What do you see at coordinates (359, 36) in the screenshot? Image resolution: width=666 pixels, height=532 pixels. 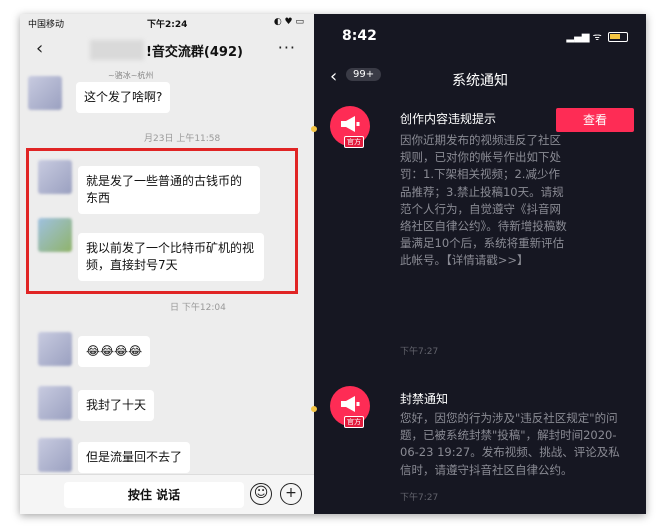 I see `status-time: 8:42` at bounding box center [359, 36].